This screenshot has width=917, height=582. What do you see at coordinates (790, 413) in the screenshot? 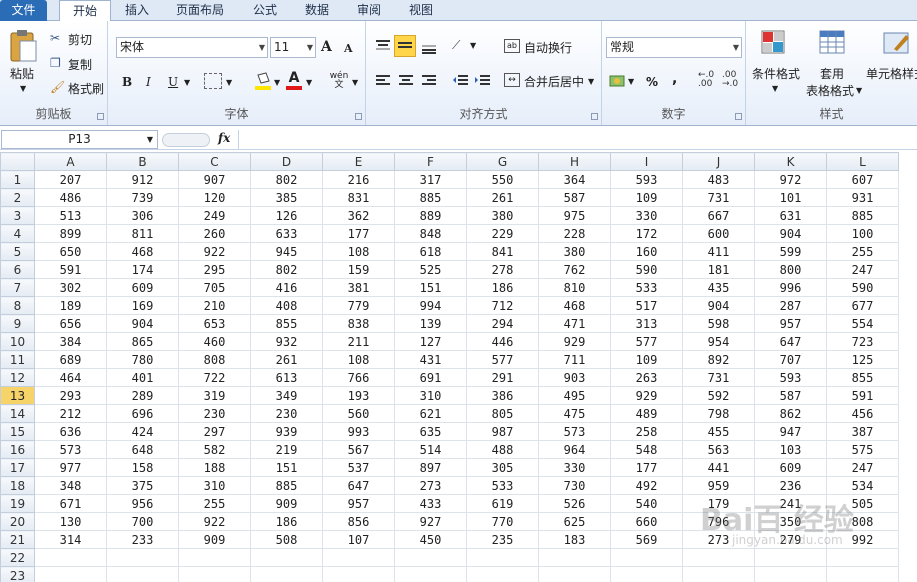
I see `cell: 862` at bounding box center [790, 413].